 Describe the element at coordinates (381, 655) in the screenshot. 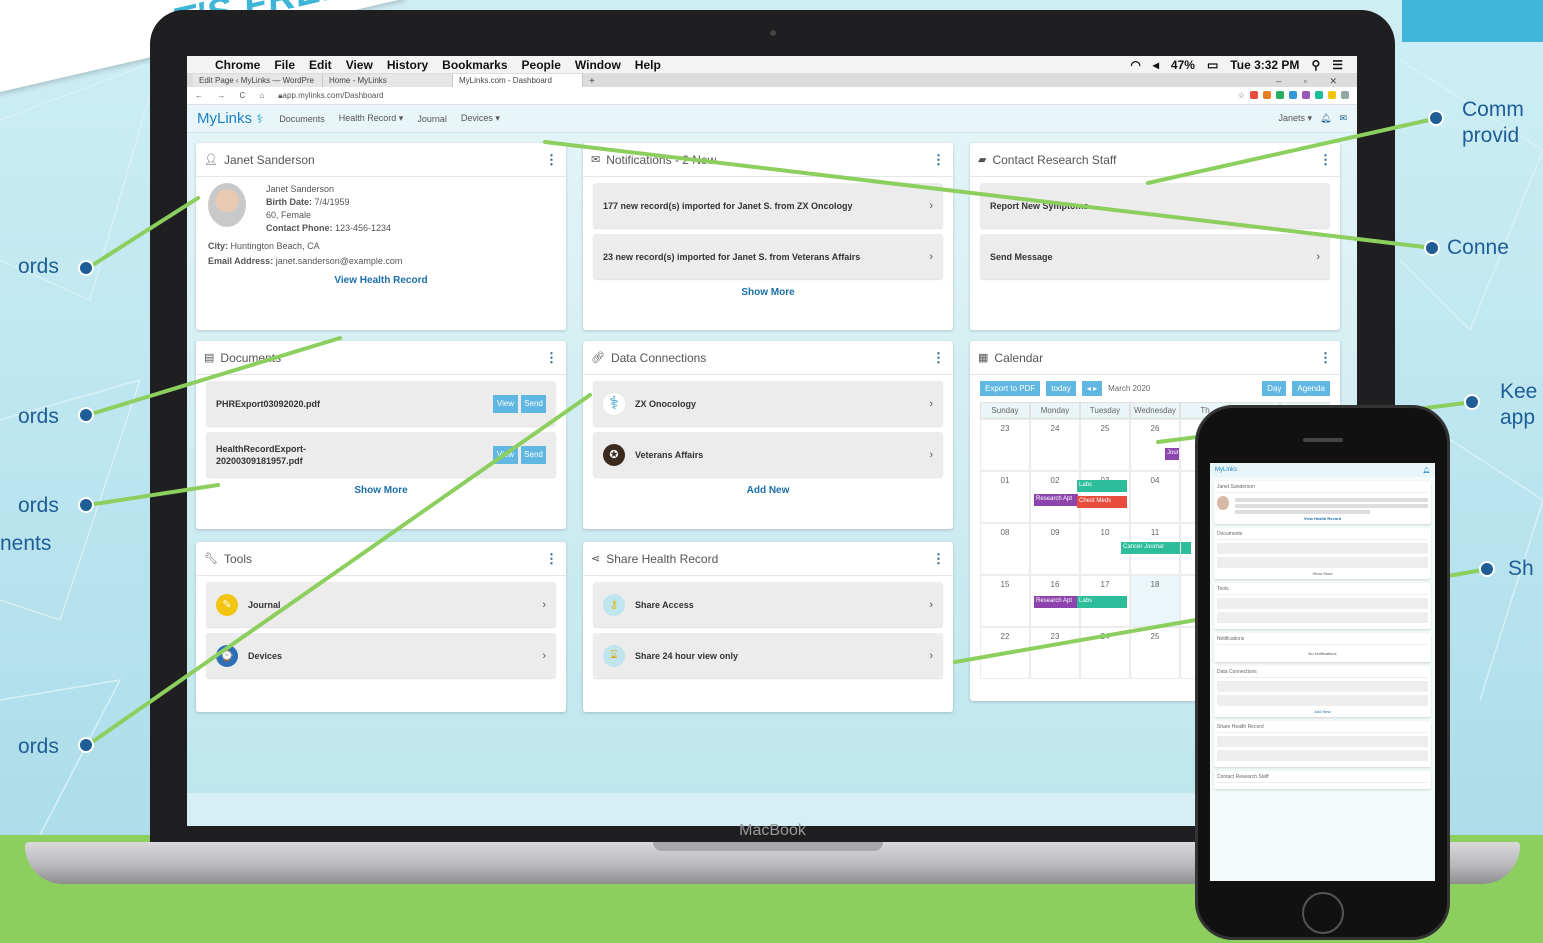

I see `tool-devices: ⌚ Devices ›` at that location.